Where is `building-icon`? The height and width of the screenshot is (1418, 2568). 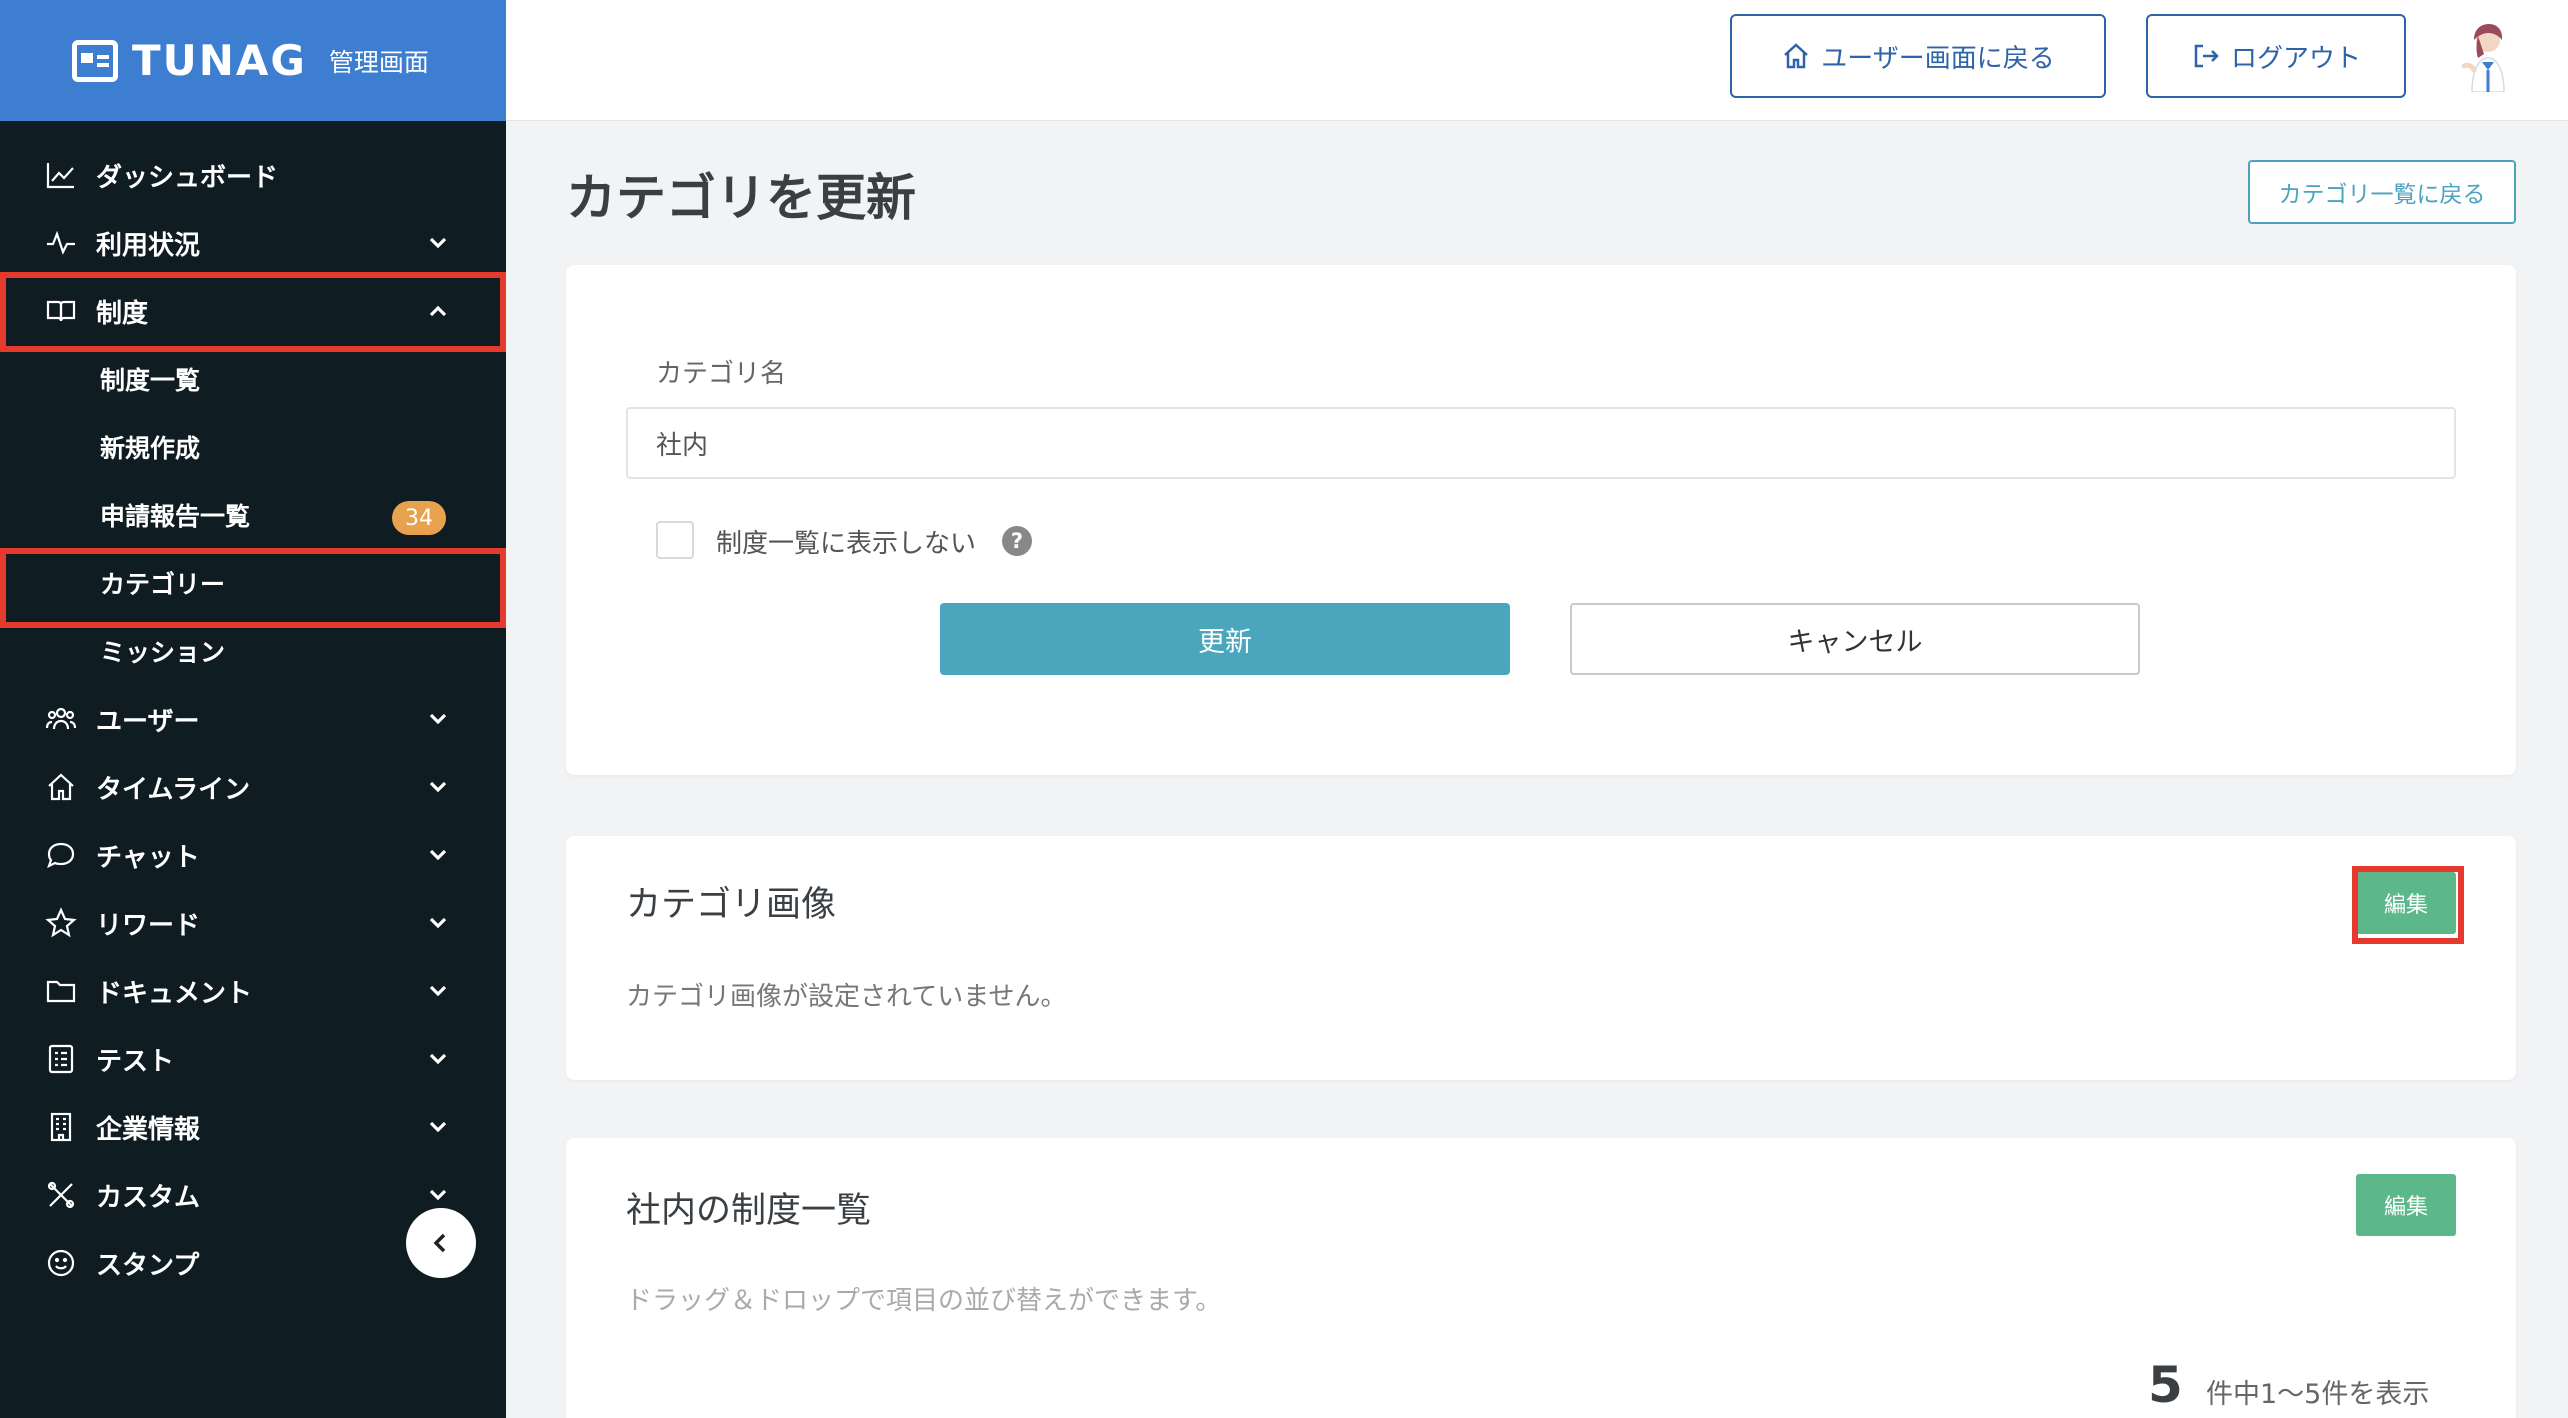
building-icon is located at coordinates (61, 1127).